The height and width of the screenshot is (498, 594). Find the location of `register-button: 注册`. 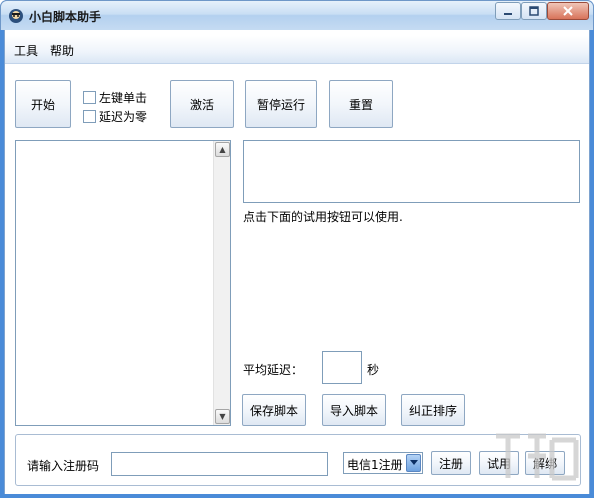

register-button: 注册 is located at coordinates (451, 463).